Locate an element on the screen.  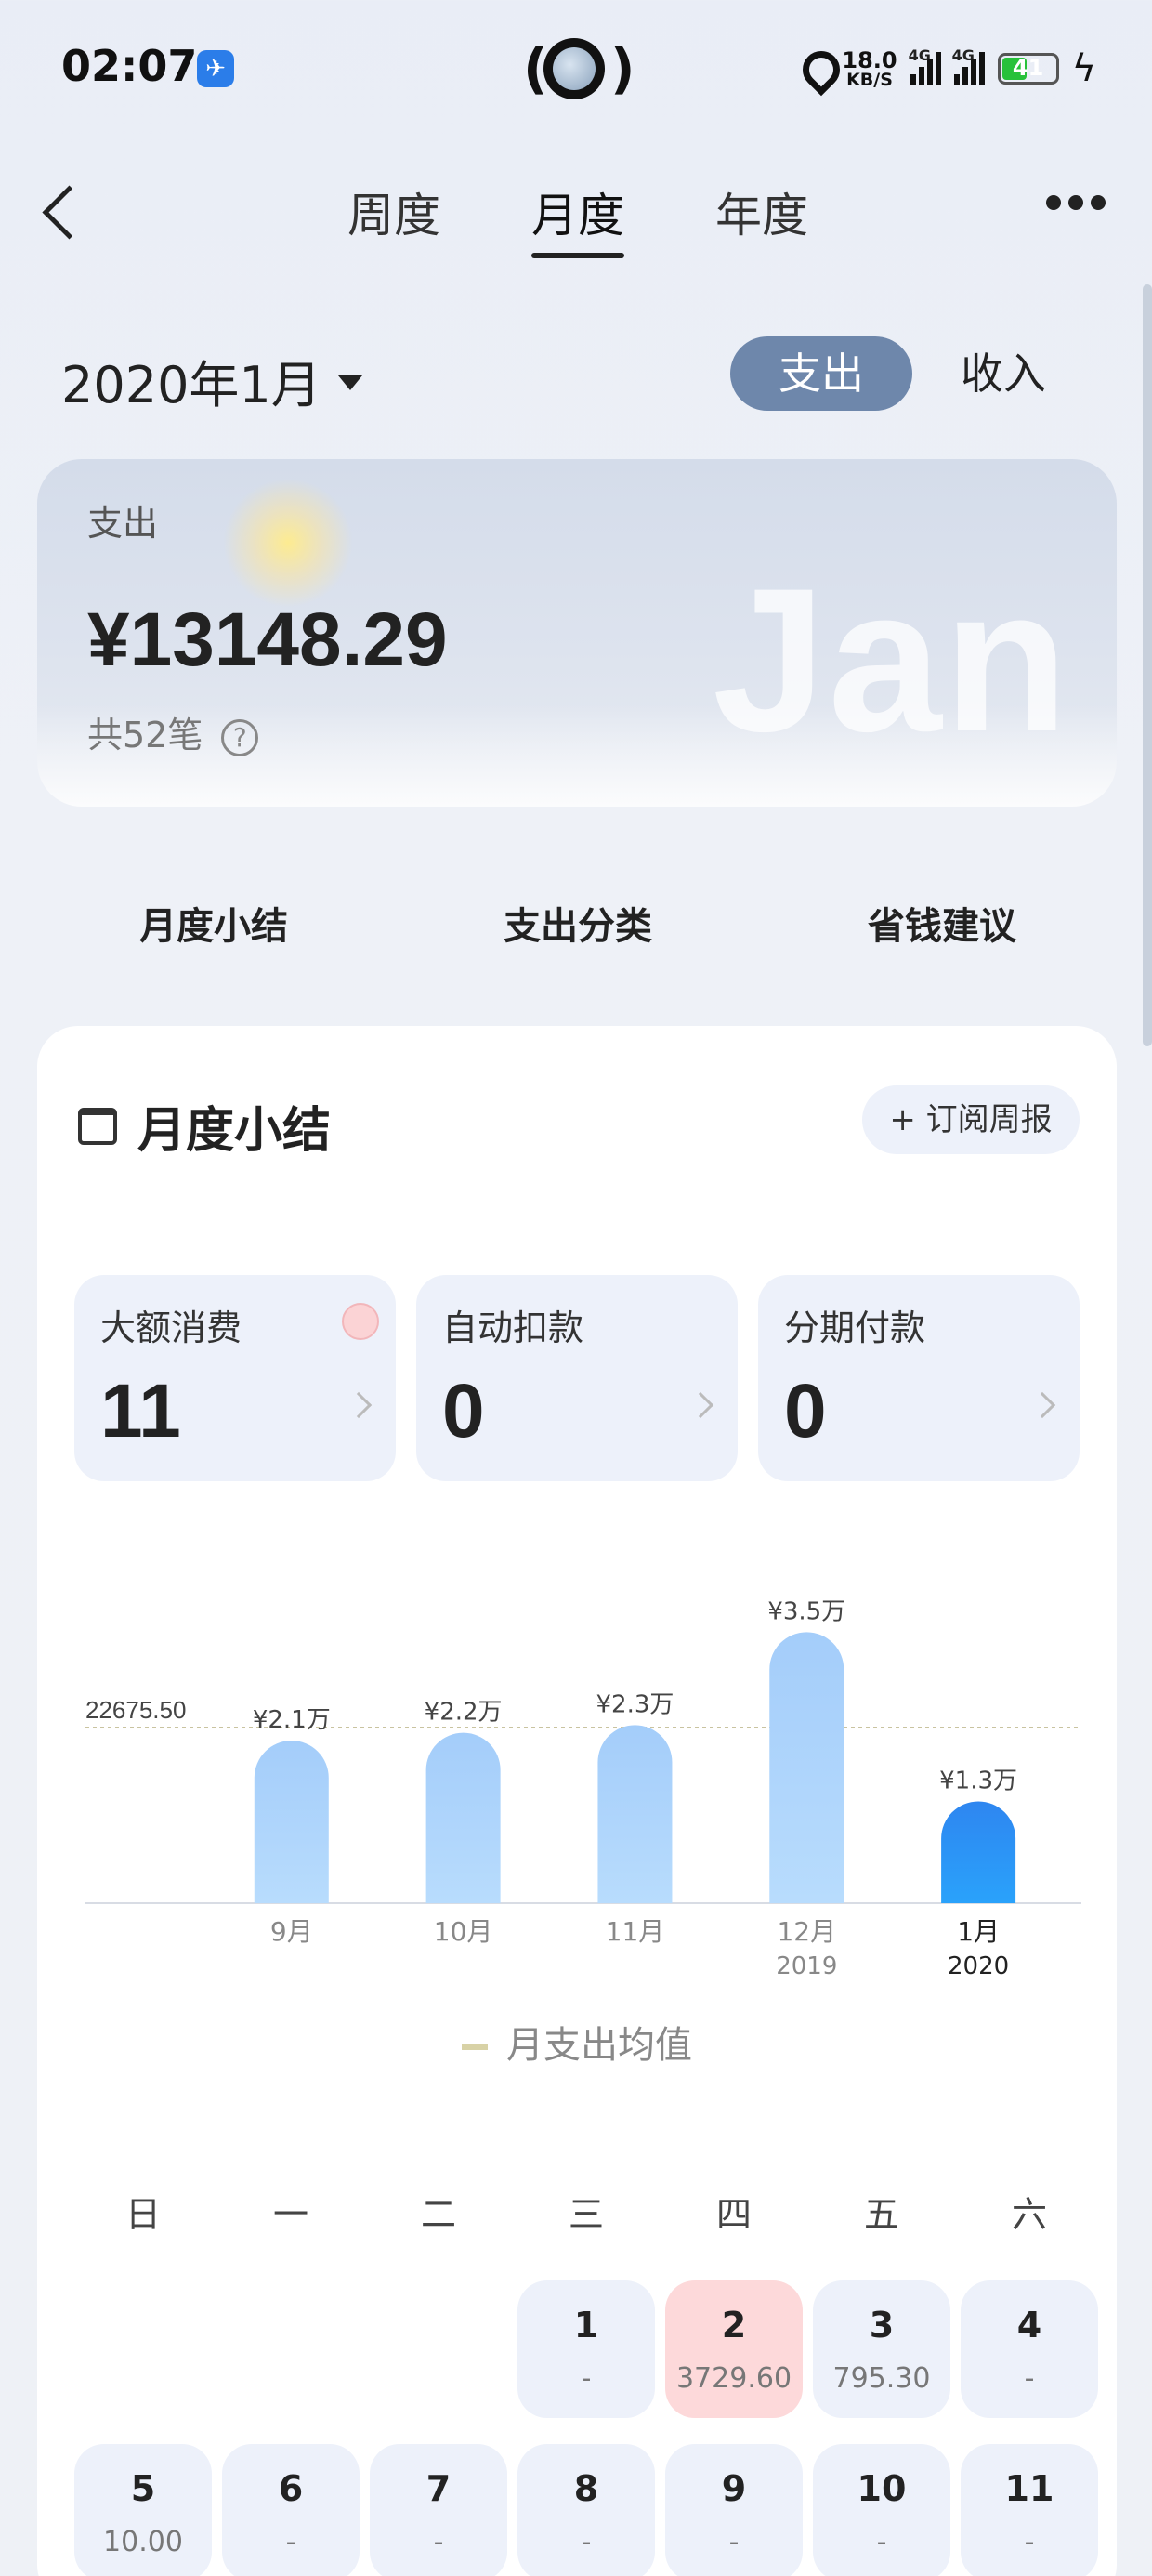
bar-value-label: ¥2.3万 is located at coordinates (635, 1704).